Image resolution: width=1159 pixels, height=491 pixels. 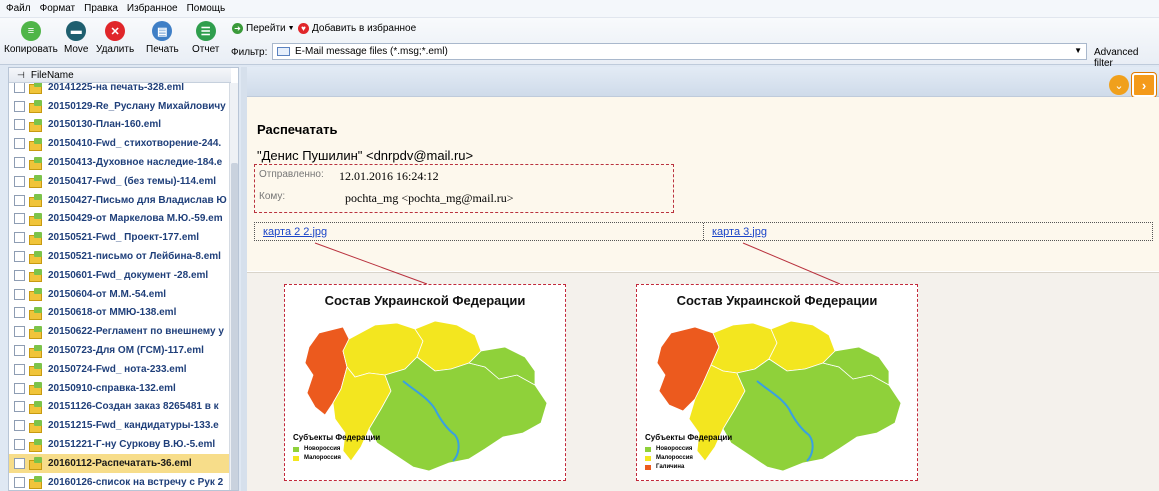 I want to click on heart-icon: ♥, so click(x=303, y=28).